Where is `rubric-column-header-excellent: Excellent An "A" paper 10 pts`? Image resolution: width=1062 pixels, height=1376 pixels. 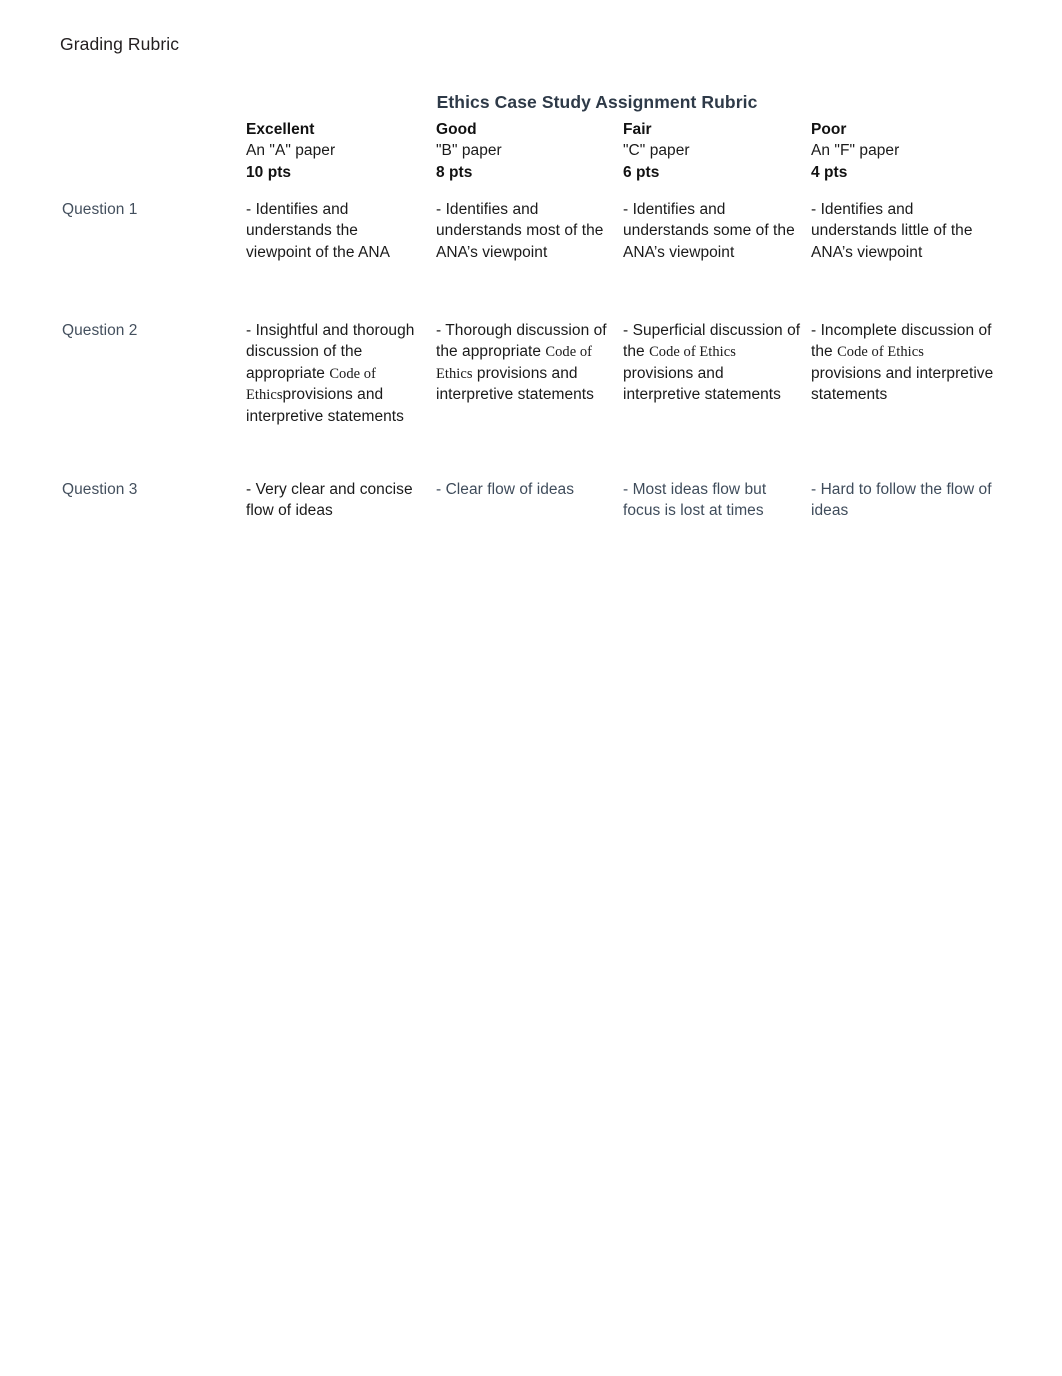
rubric-column-header-excellent: Excellent An "A" paper 10 pts is located at coordinates (334, 151).